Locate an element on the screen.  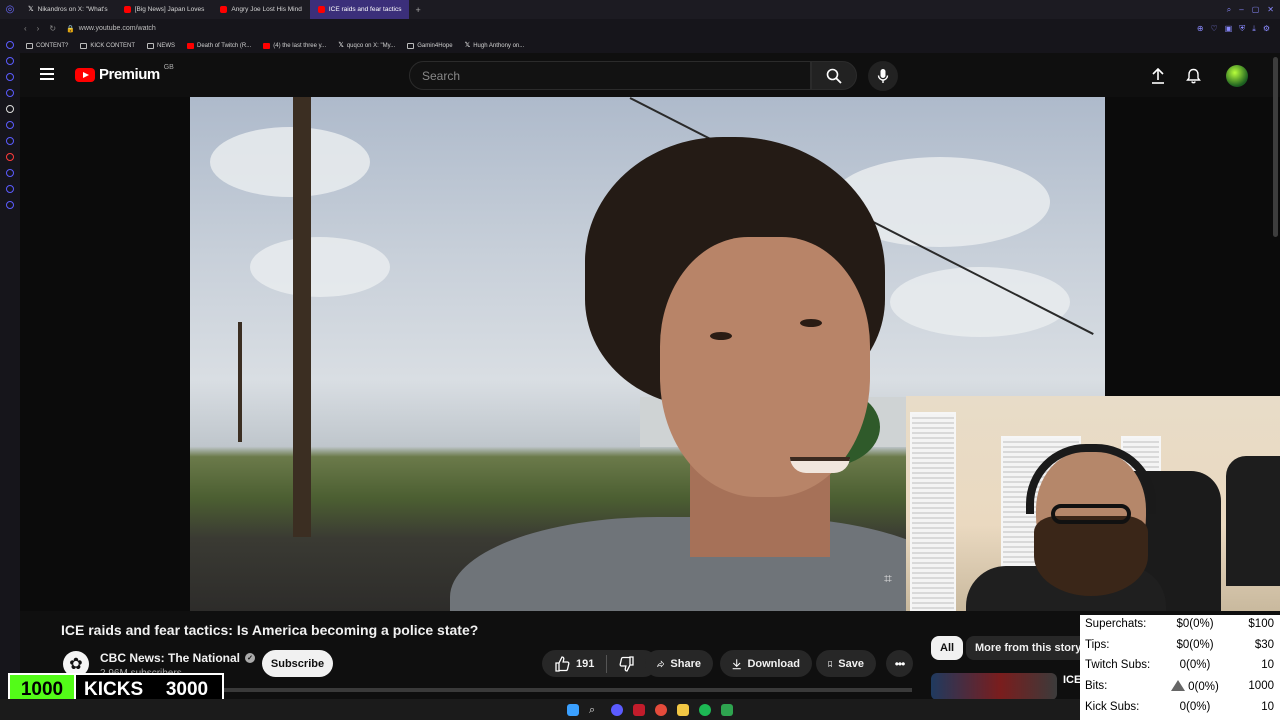
hanging-coat is located at coordinates (1253, 521).